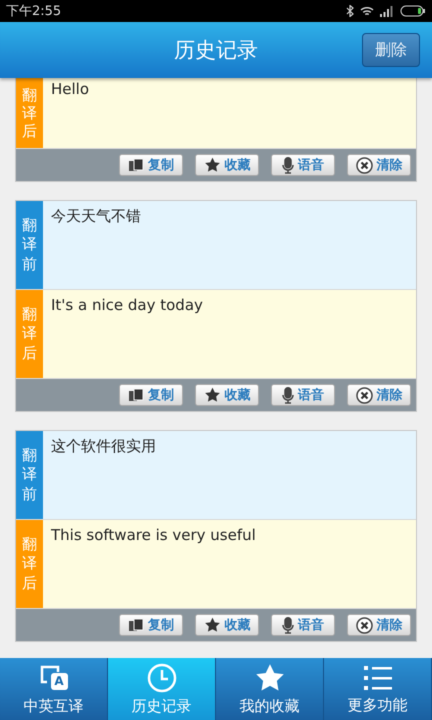 This screenshot has height=720, width=432. Describe the element at coordinates (216, 50) in the screenshot. I see `page-title: 历史记录` at that location.